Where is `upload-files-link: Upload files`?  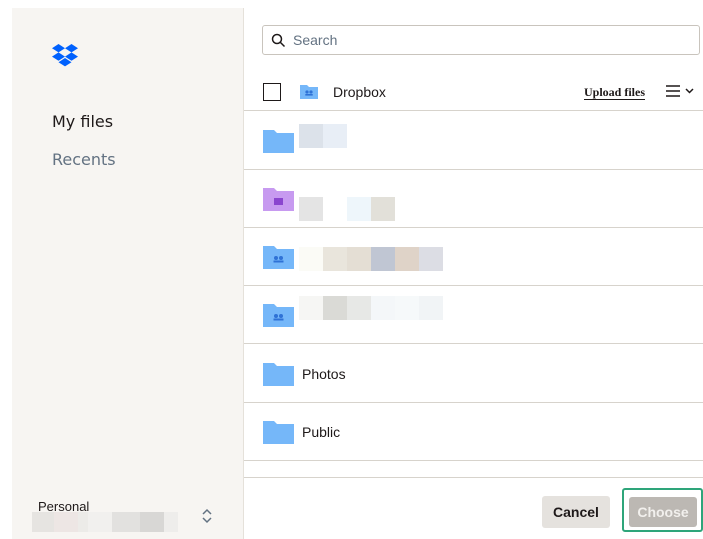
upload-files-link: Upload files is located at coordinates (615, 93).